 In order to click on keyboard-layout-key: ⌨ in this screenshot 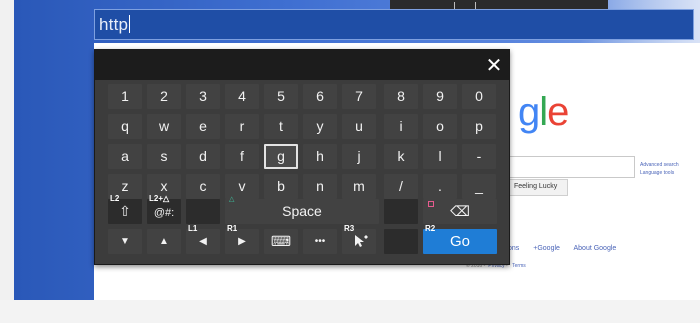, I will do `click(281, 241)`.